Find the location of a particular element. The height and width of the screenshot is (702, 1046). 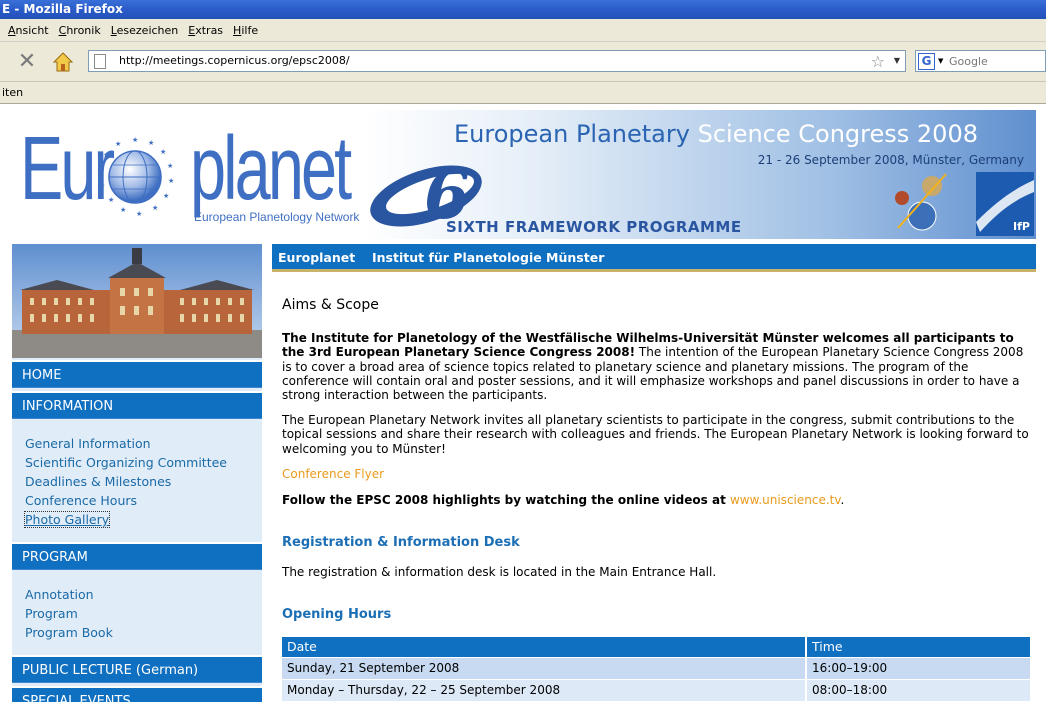

ifp-logo: IfP is located at coordinates (1005, 204).